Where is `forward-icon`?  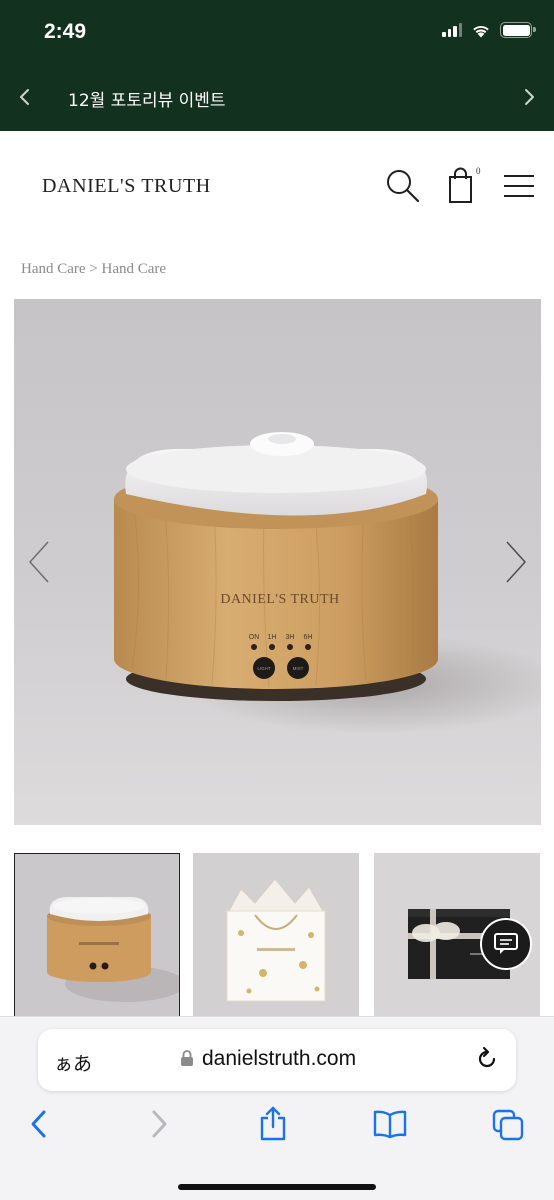 forward-icon is located at coordinates (159, 1124).